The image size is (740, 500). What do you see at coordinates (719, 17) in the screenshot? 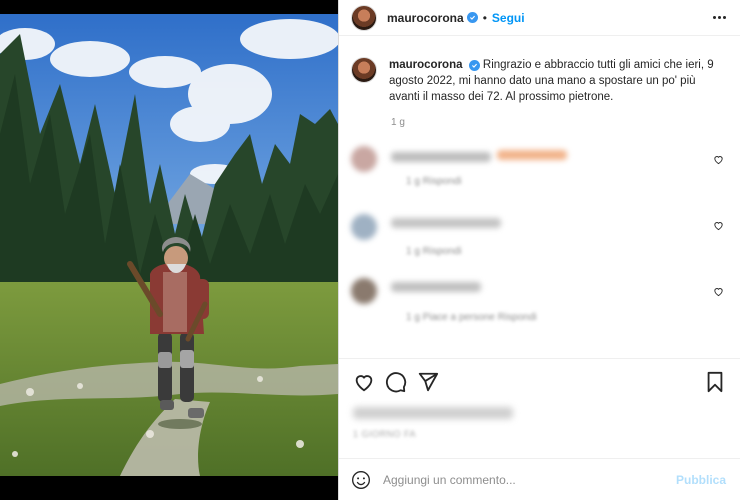
I see `more-icon` at bounding box center [719, 17].